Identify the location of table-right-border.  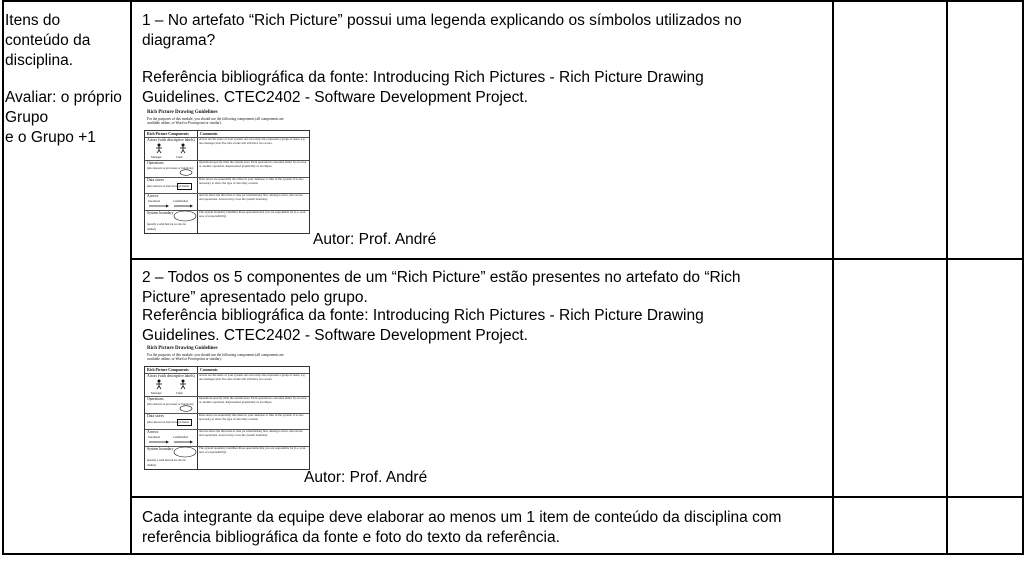
(1023, 277).